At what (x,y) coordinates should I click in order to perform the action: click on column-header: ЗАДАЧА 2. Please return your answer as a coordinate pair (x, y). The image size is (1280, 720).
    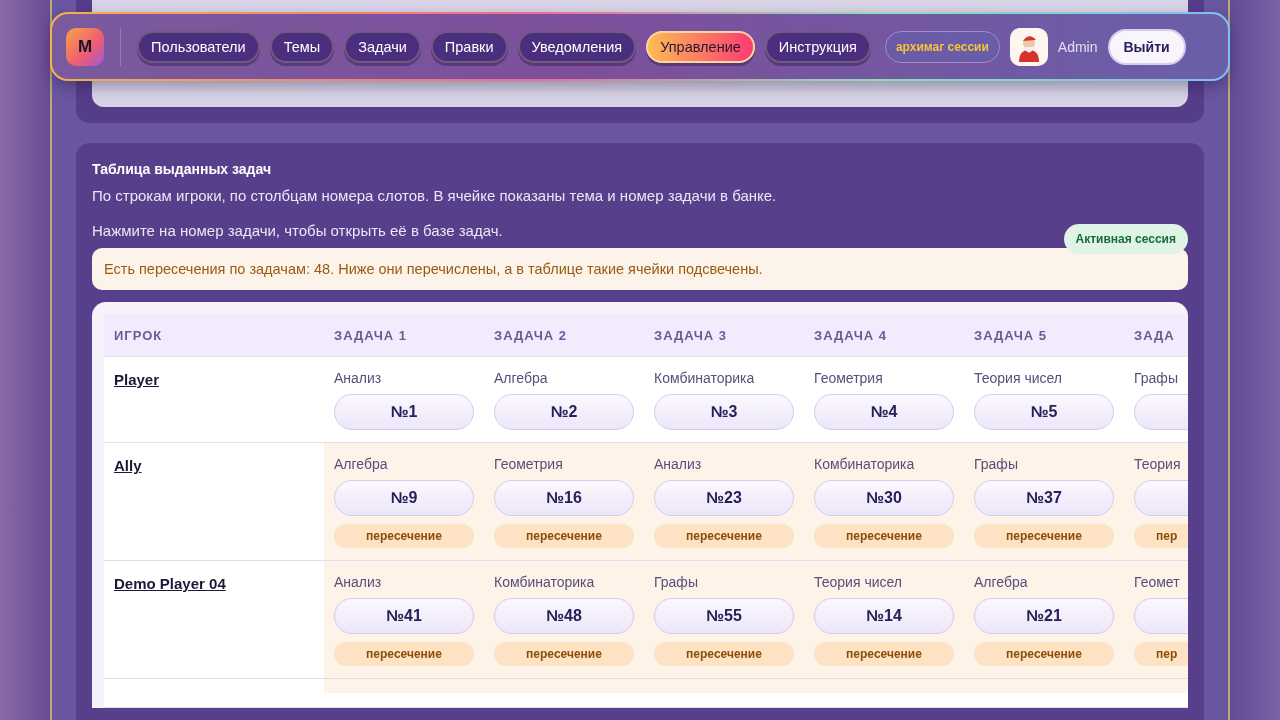
    Looking at the image, I should click on (531, 335).